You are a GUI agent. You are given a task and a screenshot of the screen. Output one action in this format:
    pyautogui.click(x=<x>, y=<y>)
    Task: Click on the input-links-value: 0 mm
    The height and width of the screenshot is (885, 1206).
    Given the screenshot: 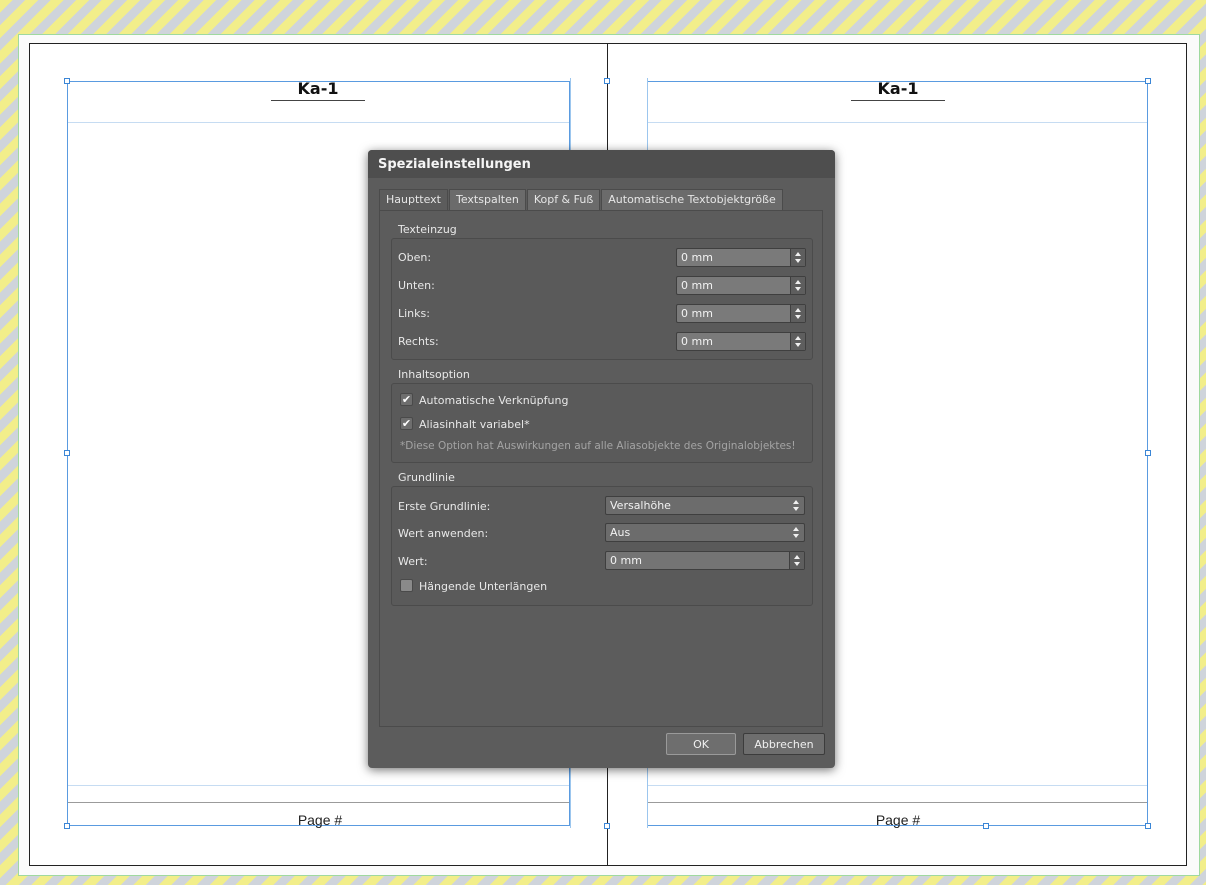 What is the action you would take?
    pyautogui.click(x=697, y=313)
    